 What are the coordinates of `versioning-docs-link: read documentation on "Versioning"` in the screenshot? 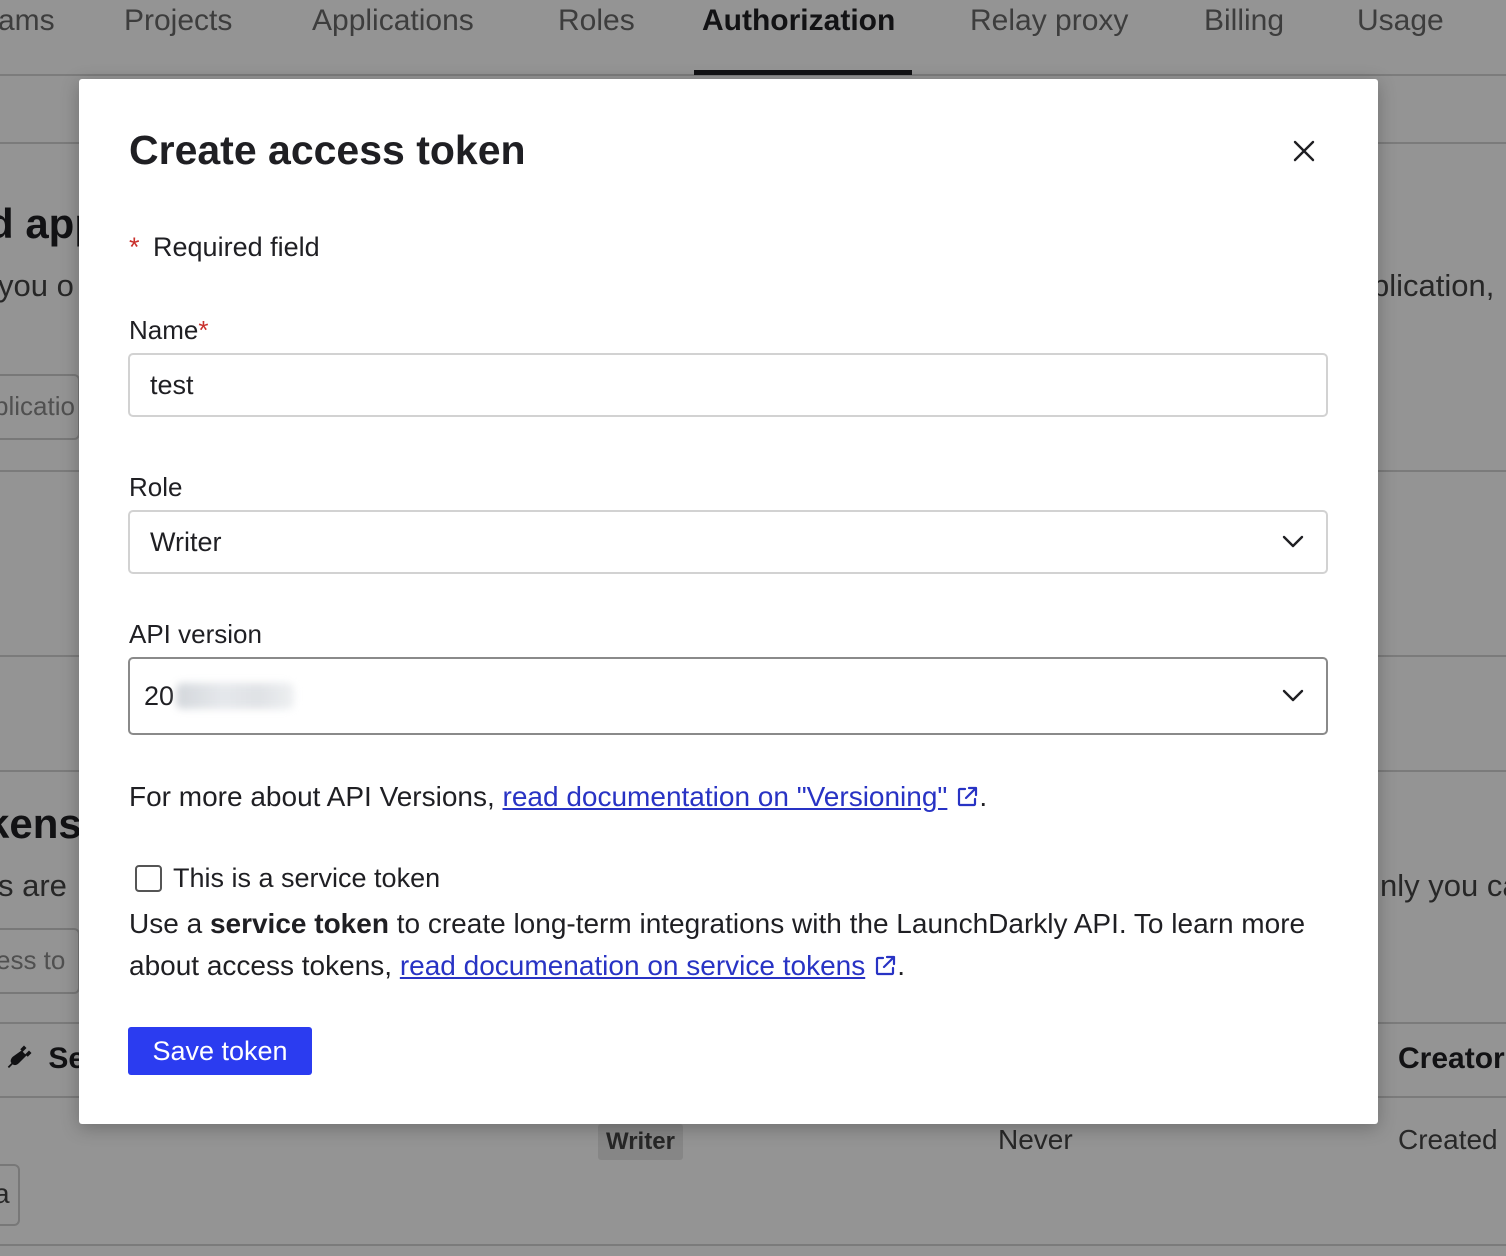 It's located at (725, 796).